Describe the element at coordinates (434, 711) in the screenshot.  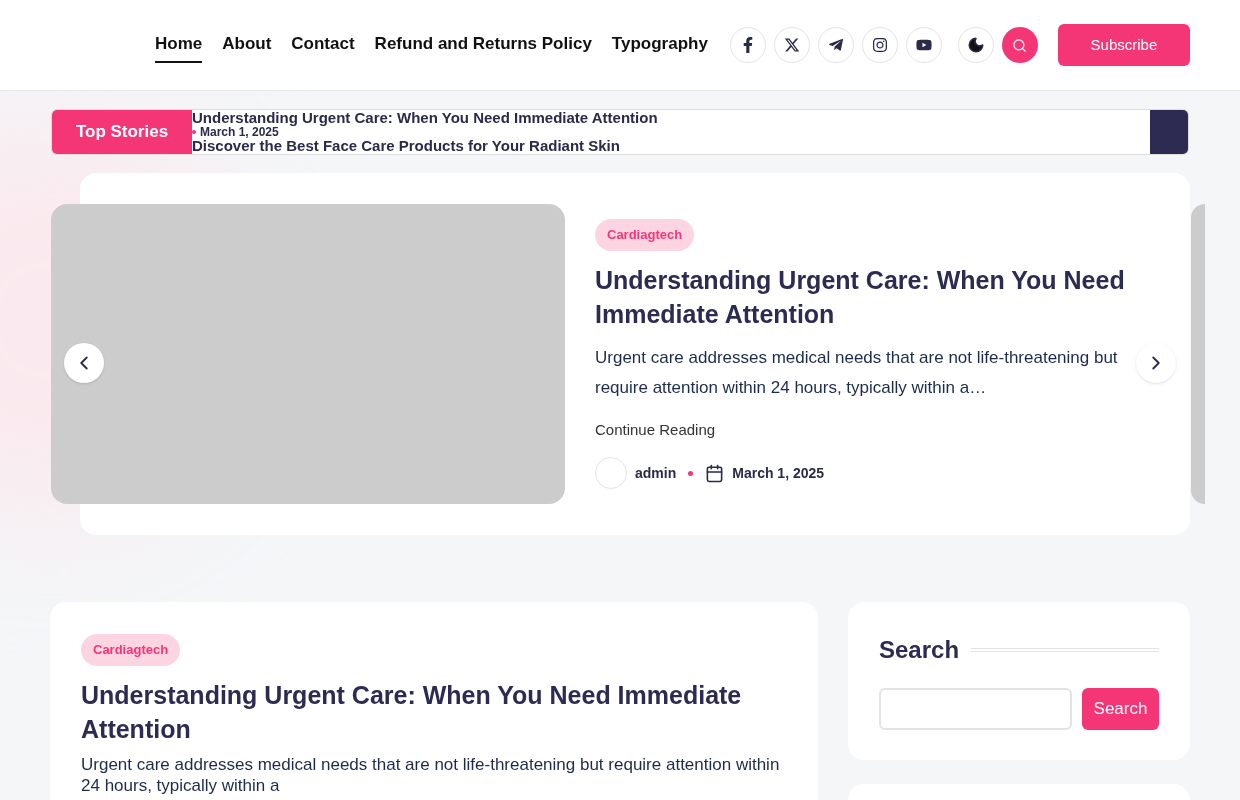
I see `post-title: Understanding Urgent Care: When You Need Immediate Attention` at that location.